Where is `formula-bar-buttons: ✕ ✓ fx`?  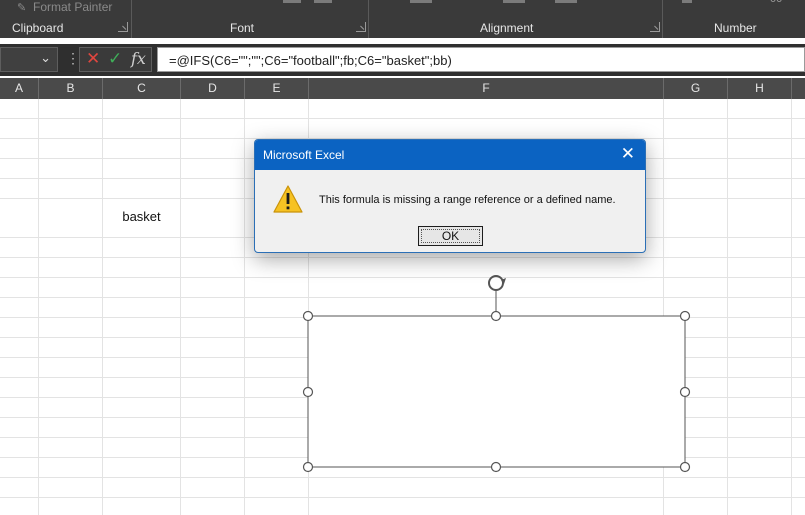
formula-bar-buttons: ✕ ✓ fx is located at coordinates (115, 59).